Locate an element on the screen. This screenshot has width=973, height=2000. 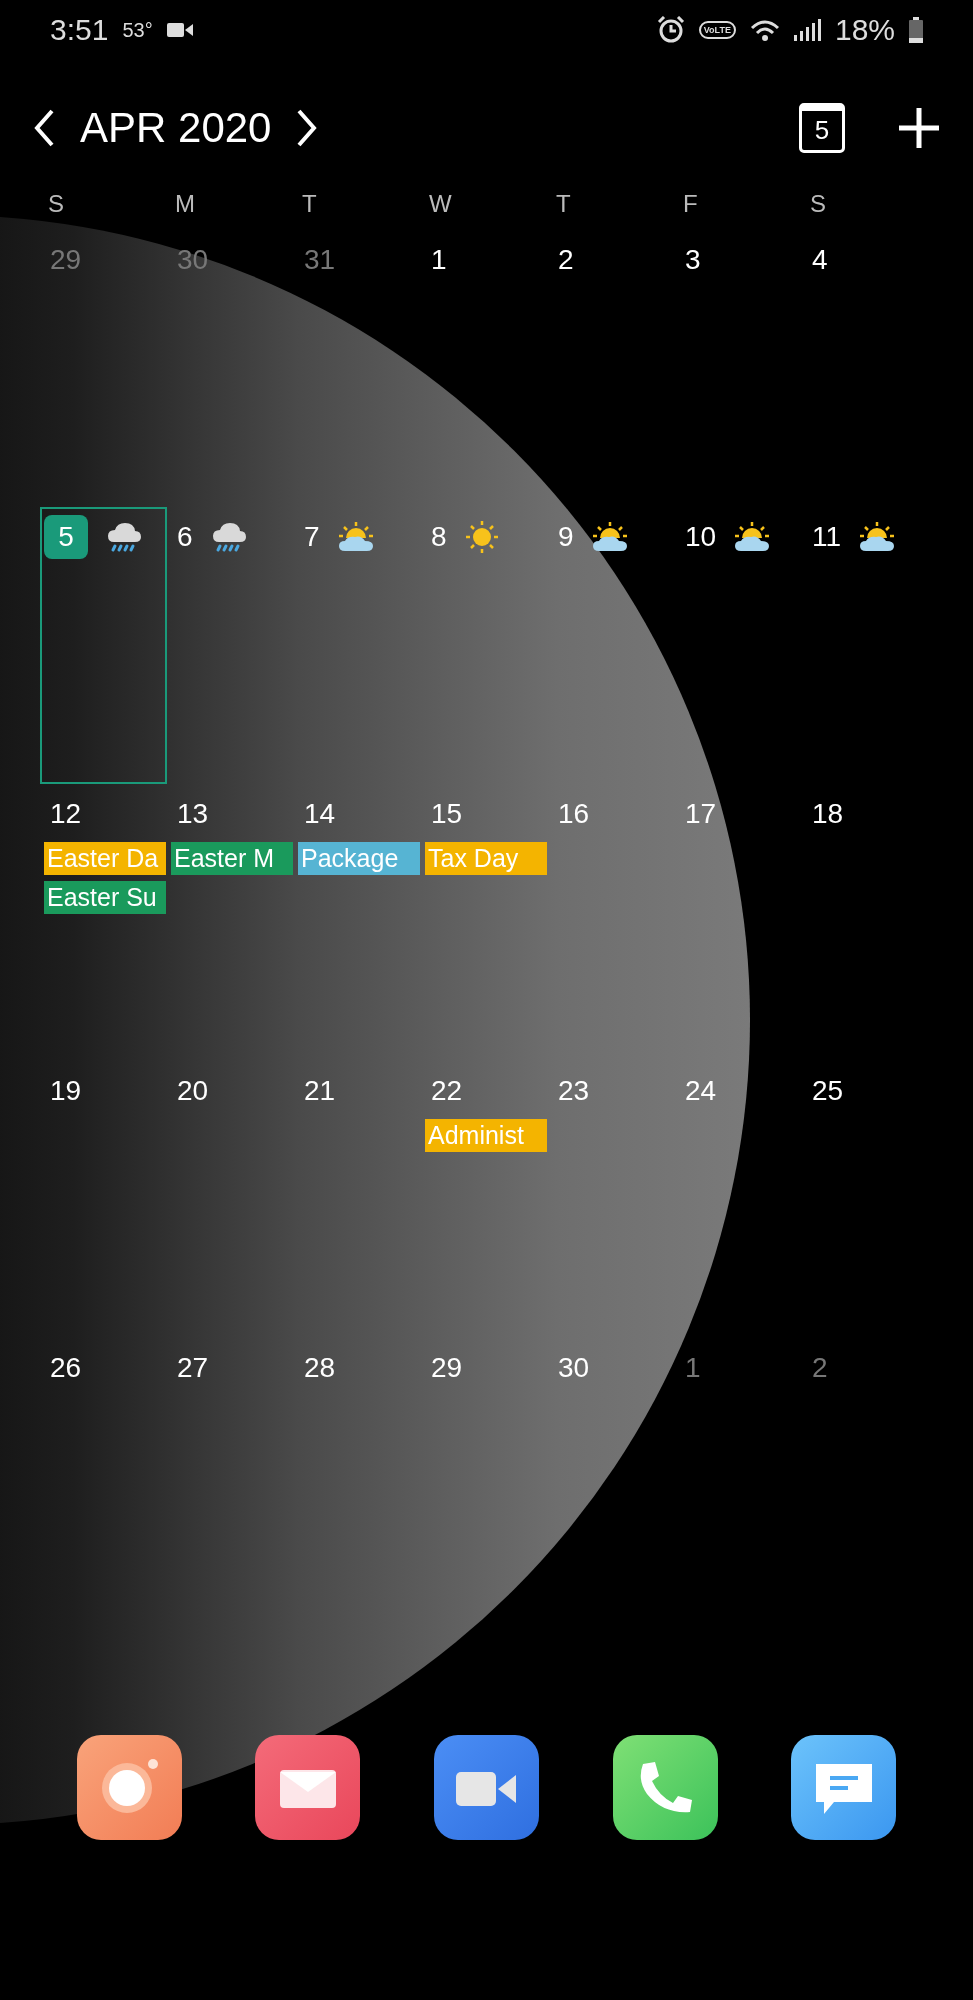
video-camera-app-icon is located at coordinates (486, 1787).